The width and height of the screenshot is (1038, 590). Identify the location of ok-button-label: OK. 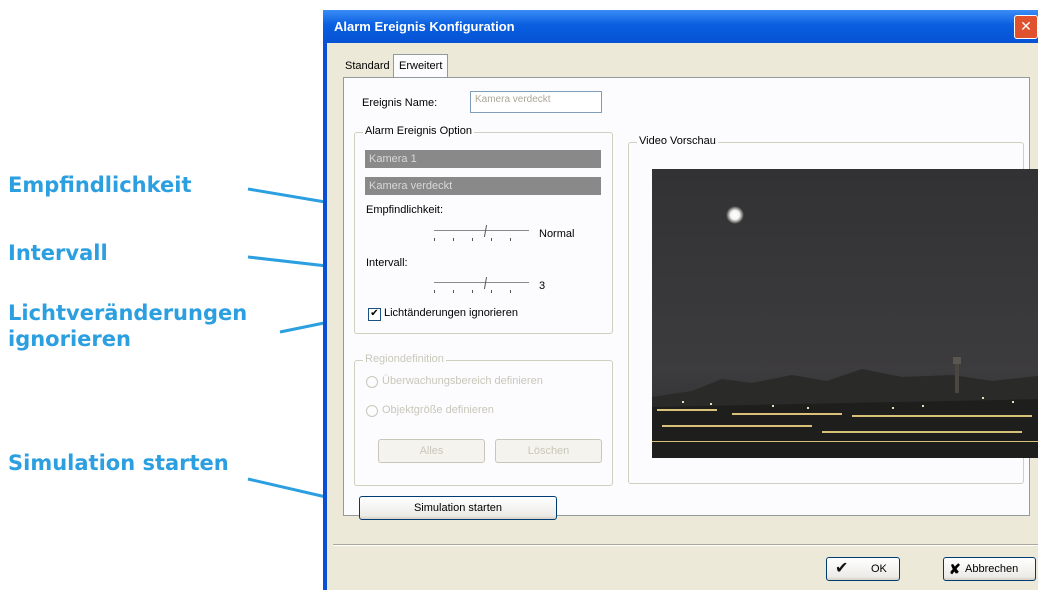
(879, 569).